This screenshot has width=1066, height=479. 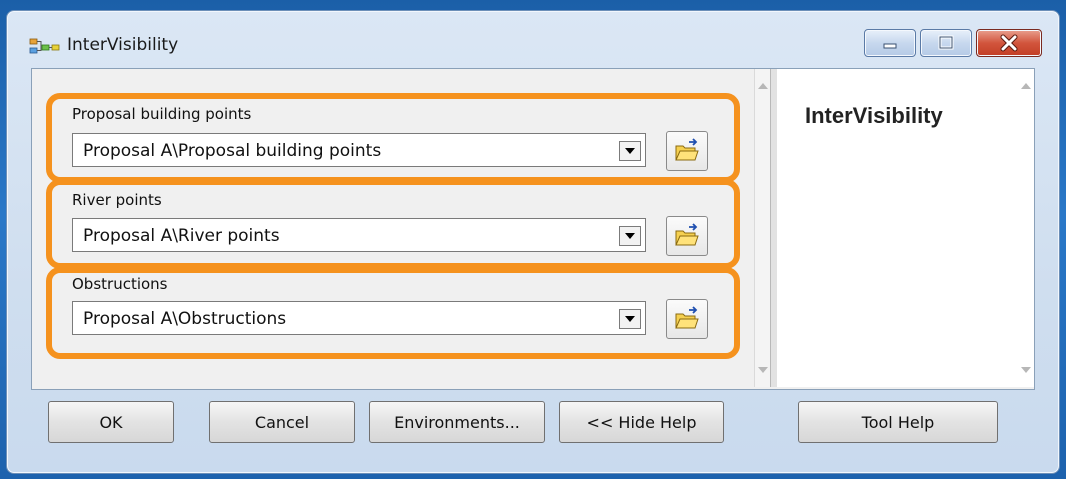 What do you see at coordinates (890, 46) in the screenshot?
I see `minimize-icon` at bounding box center [890, 46].